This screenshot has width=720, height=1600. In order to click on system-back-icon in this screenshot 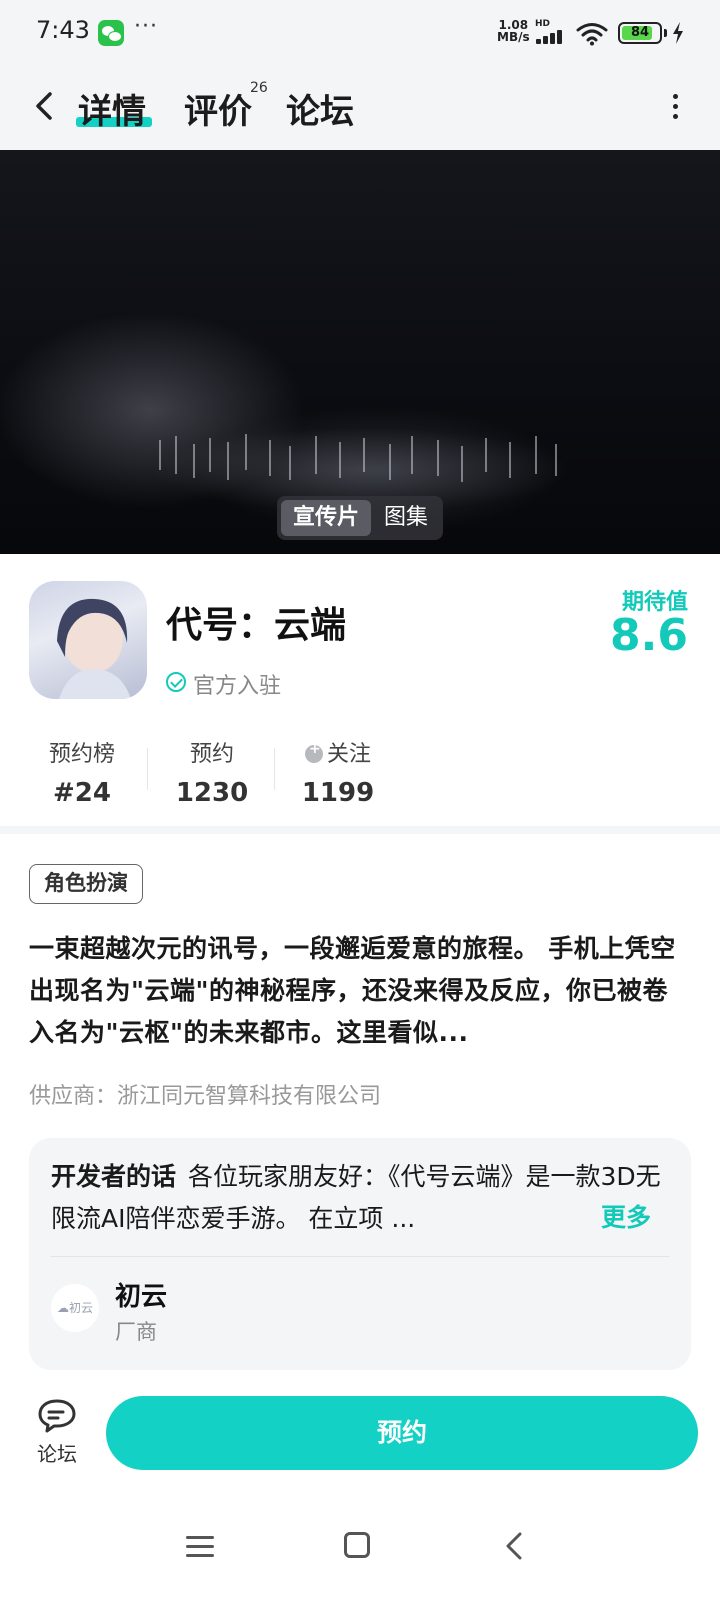, I will do `click(514, 1546)`.